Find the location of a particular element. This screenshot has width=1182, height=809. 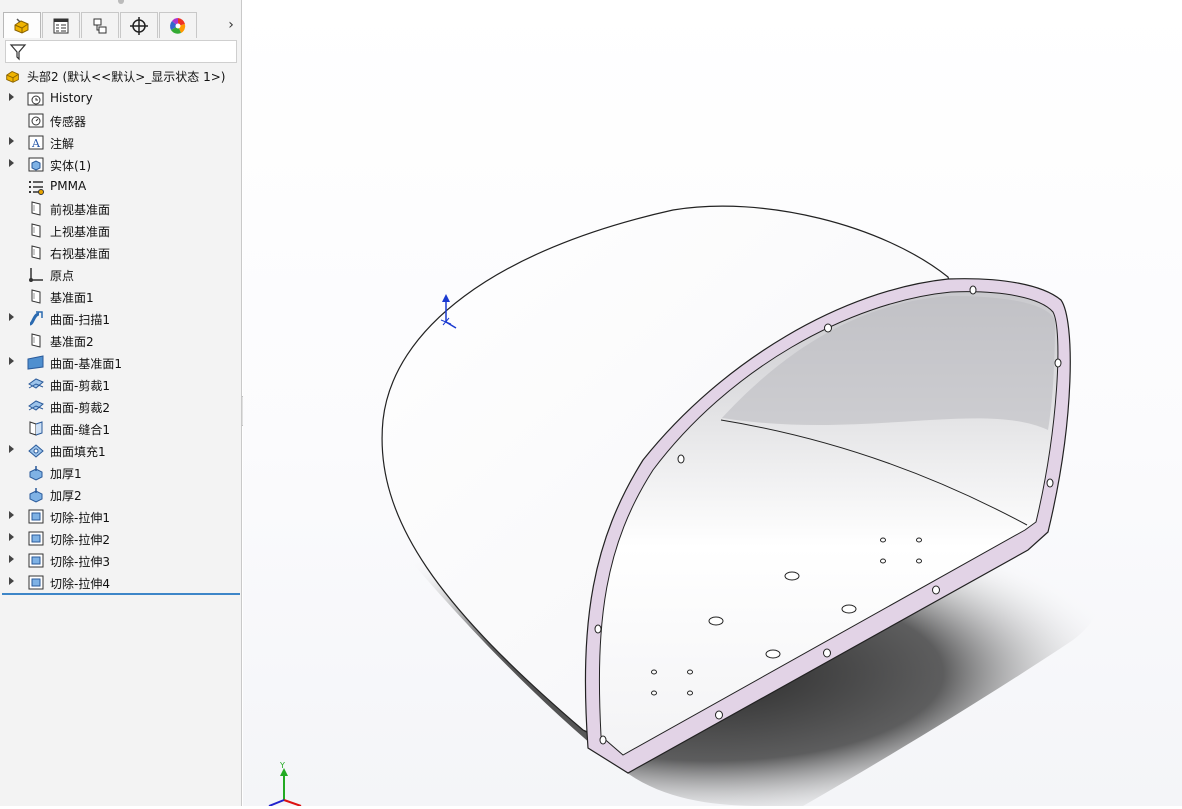

sensor-icon is located at coordinates (36, 120).